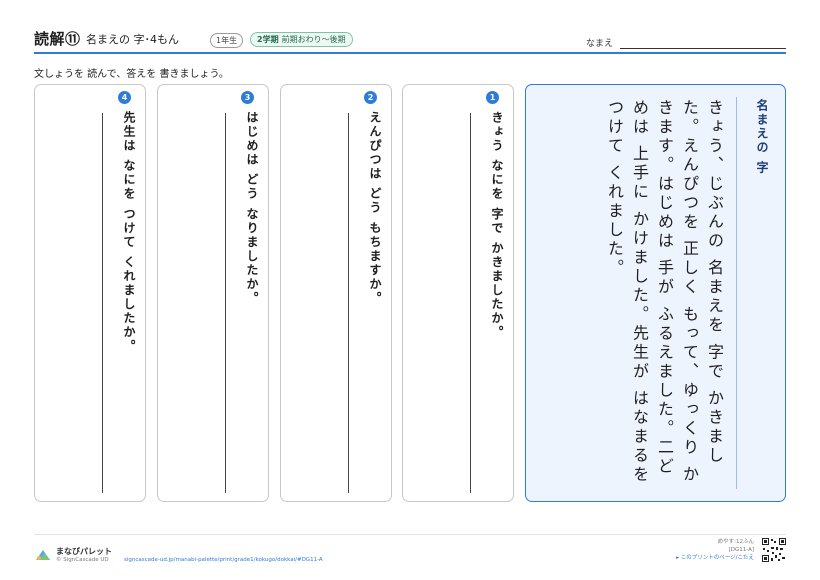 The height and width of the screenshot is (580, 820). I want to click on palette-logo-icon, so click(43, 555).